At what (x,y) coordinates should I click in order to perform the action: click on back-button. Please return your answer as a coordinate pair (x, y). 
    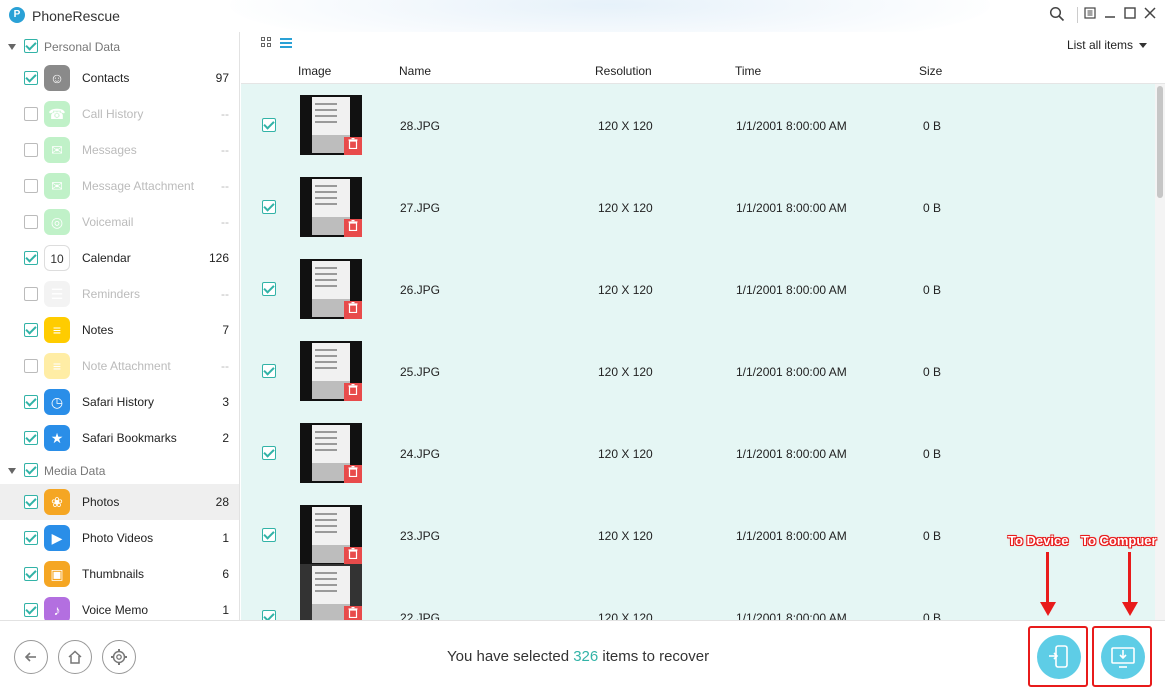
    Looking at the image, I should click on (31, 657).